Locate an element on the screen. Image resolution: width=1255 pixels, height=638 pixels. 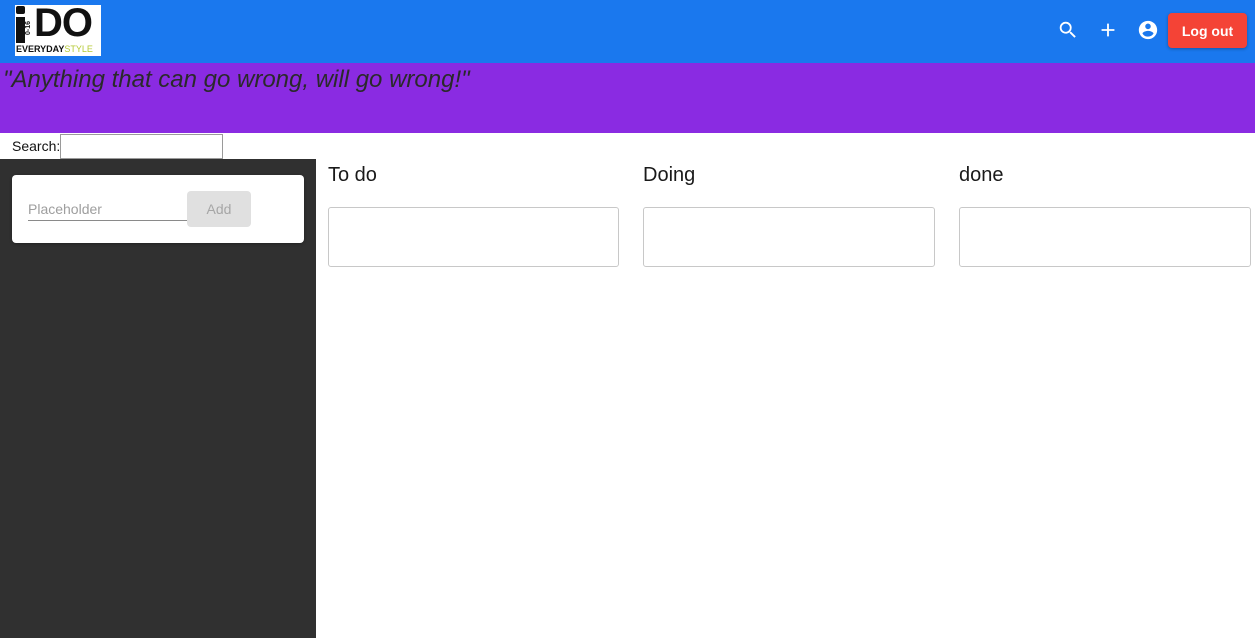
app-bar: 0-16 DO EVERYDAYSTYLE Log out is located at coordinates (627, 31).